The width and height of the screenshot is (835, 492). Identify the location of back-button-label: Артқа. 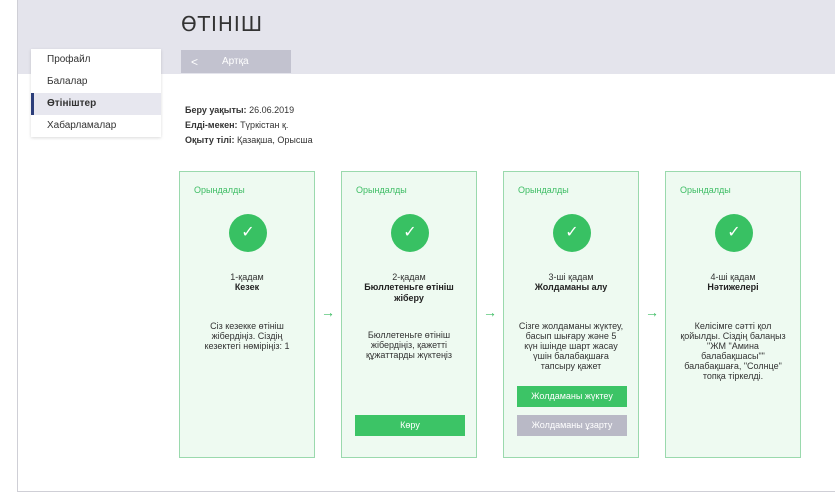
(235, 61).